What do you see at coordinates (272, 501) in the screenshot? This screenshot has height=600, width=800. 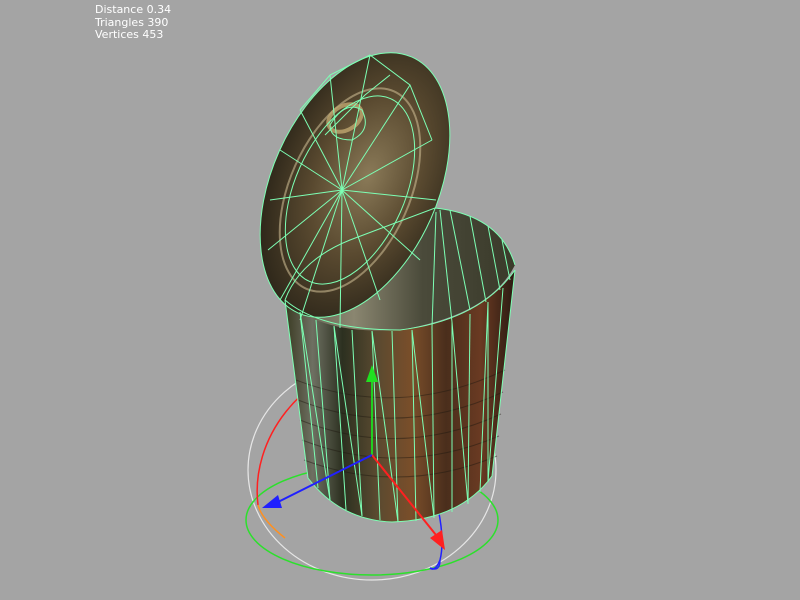 I see `gizmo-z-arrowhead` at bounding box center [272, 501].